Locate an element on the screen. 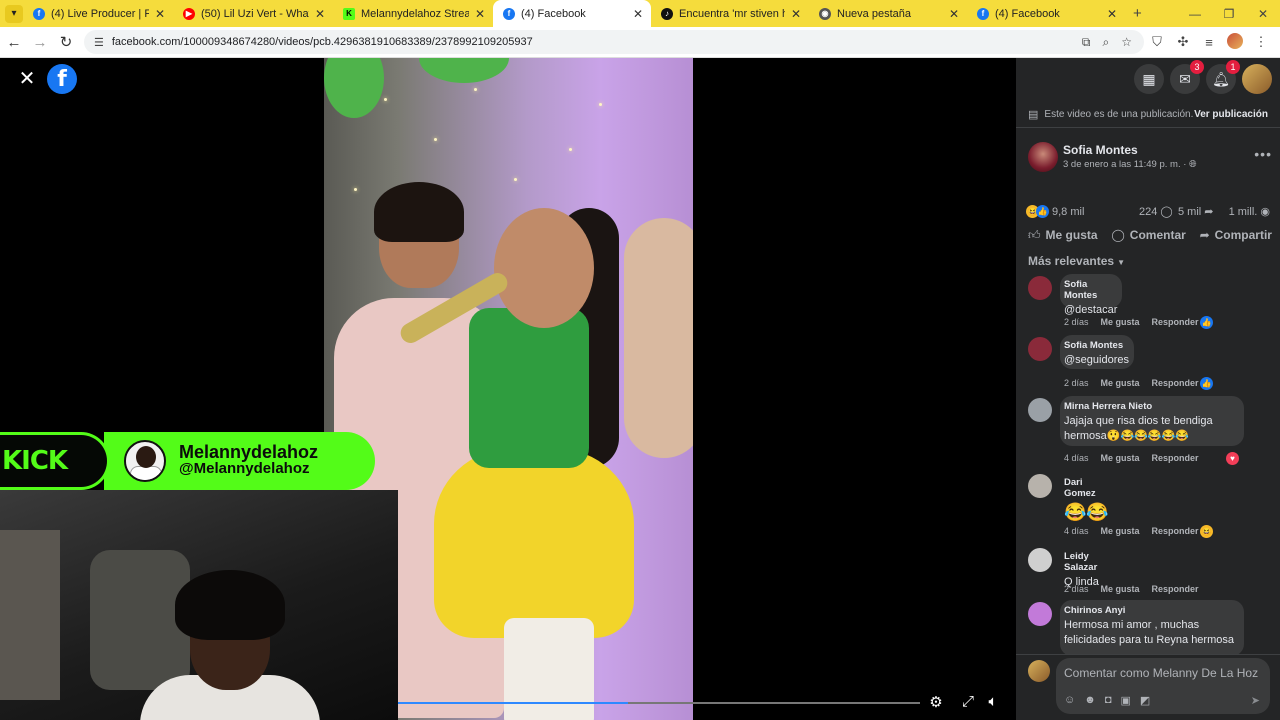 Image resolution: width=1280 pixels, height=720 pixels. browser-tab-active: f (4) Facebook ✕ is located at coordinates (572, 13).